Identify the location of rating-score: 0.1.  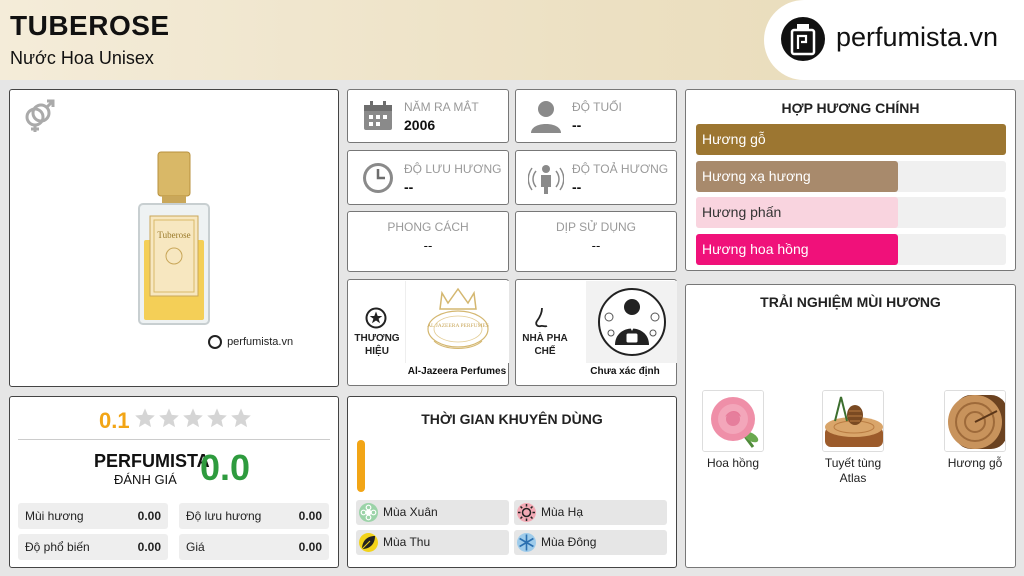
(114, 420).